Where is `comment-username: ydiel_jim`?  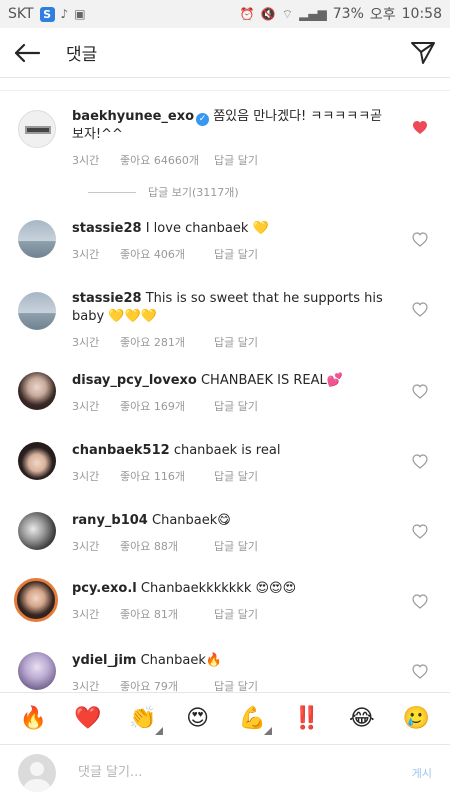 comment-username: ydiel_jim is located at coordinates (104, 660).